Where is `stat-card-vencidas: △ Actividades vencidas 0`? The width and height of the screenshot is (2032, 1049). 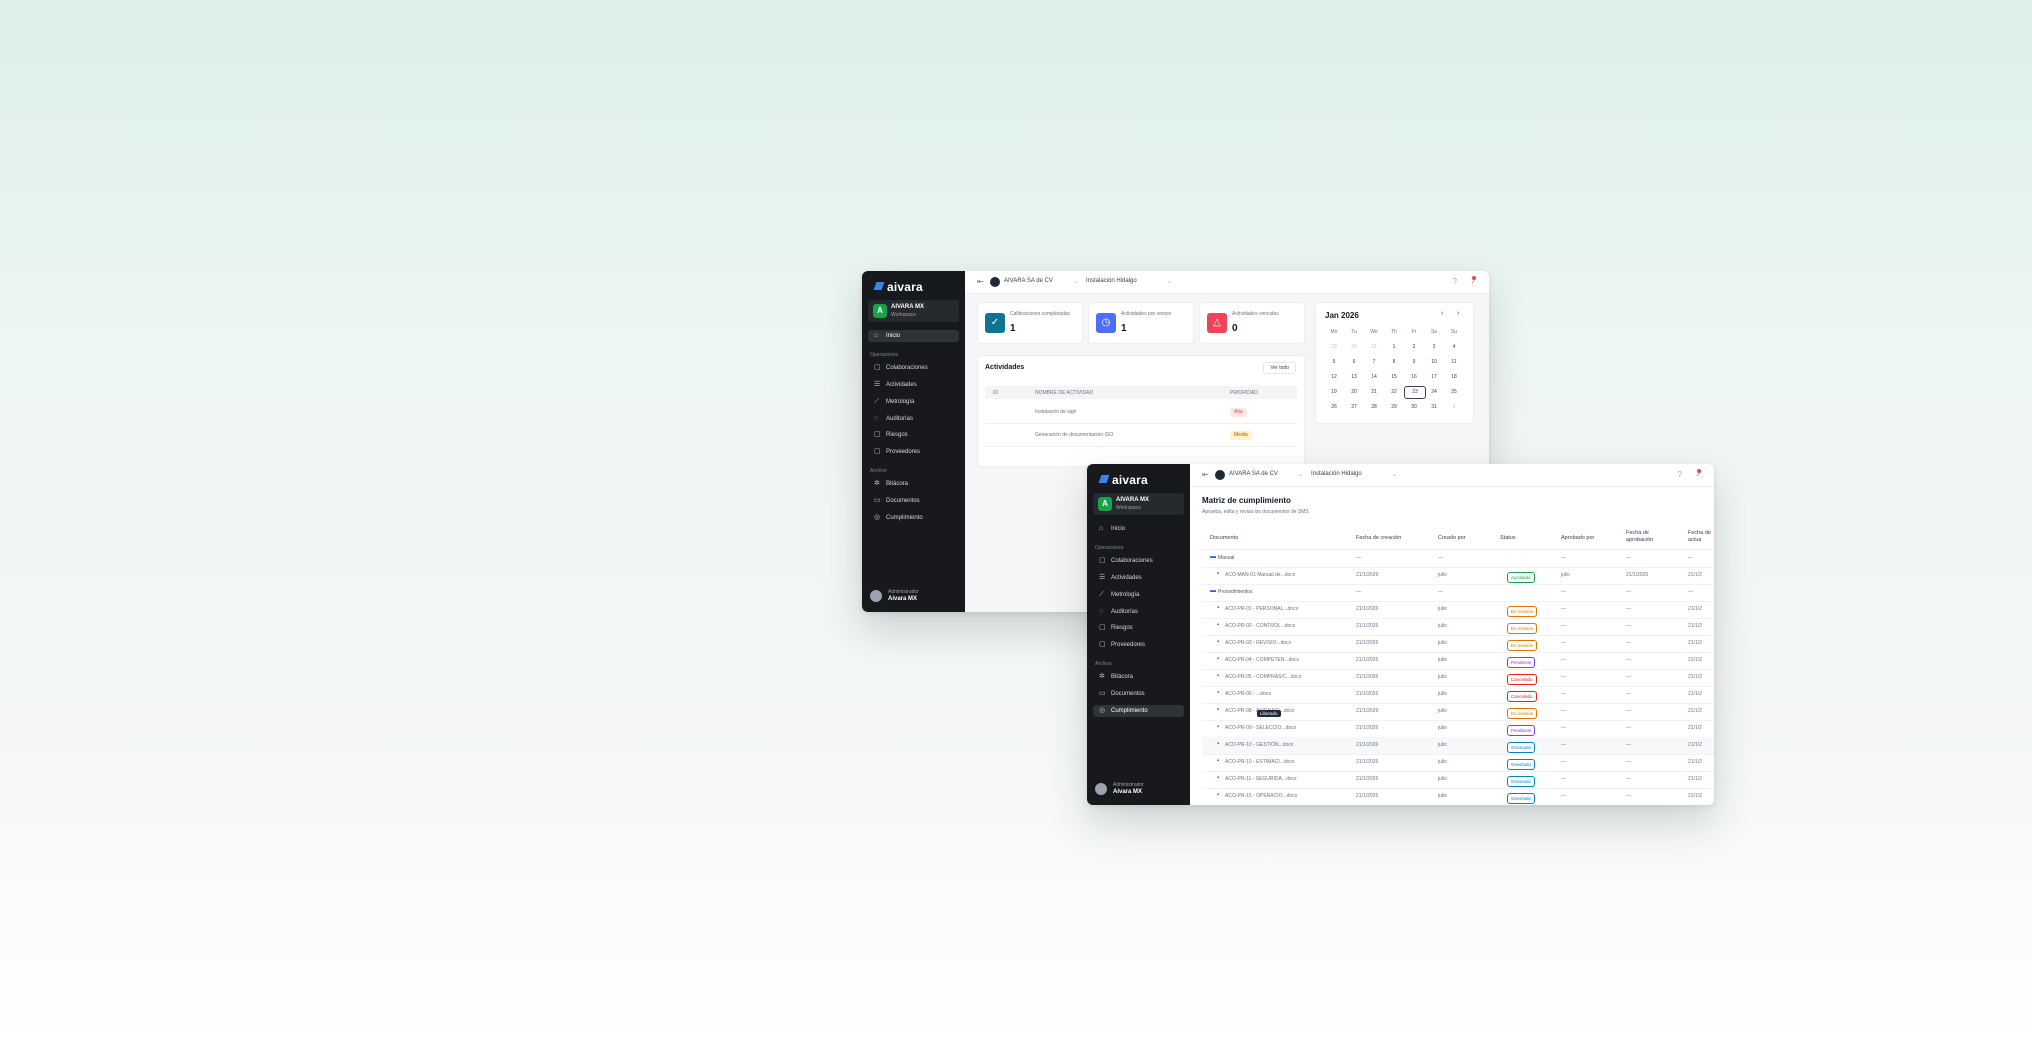
stat-card-vencidas: △ Actividades vencidas 0 is located at coordinates (1252, 323).